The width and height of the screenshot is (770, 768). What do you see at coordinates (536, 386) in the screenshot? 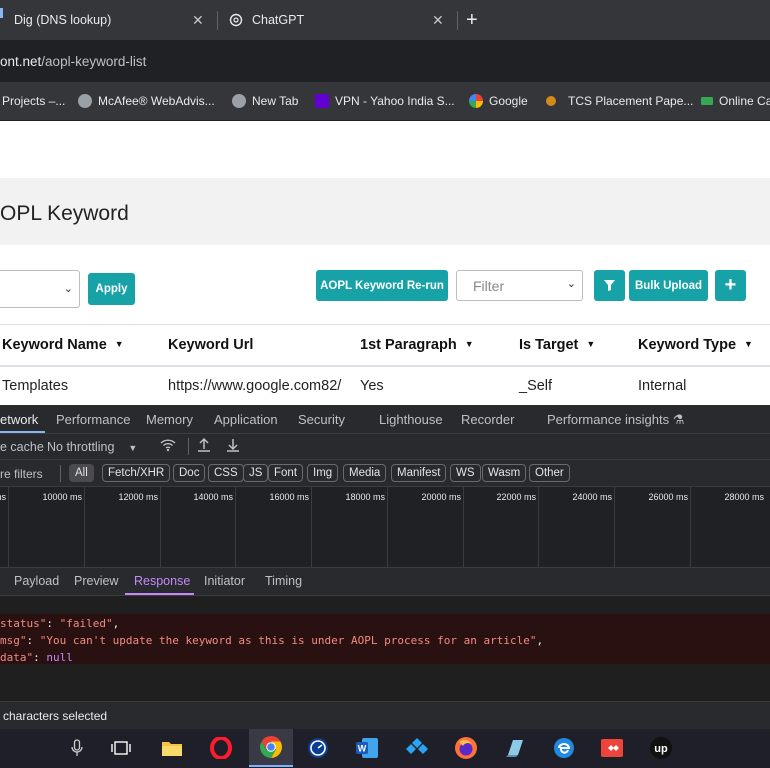
I see `cell-is-target: _Self` at bounding box center [536, 386].